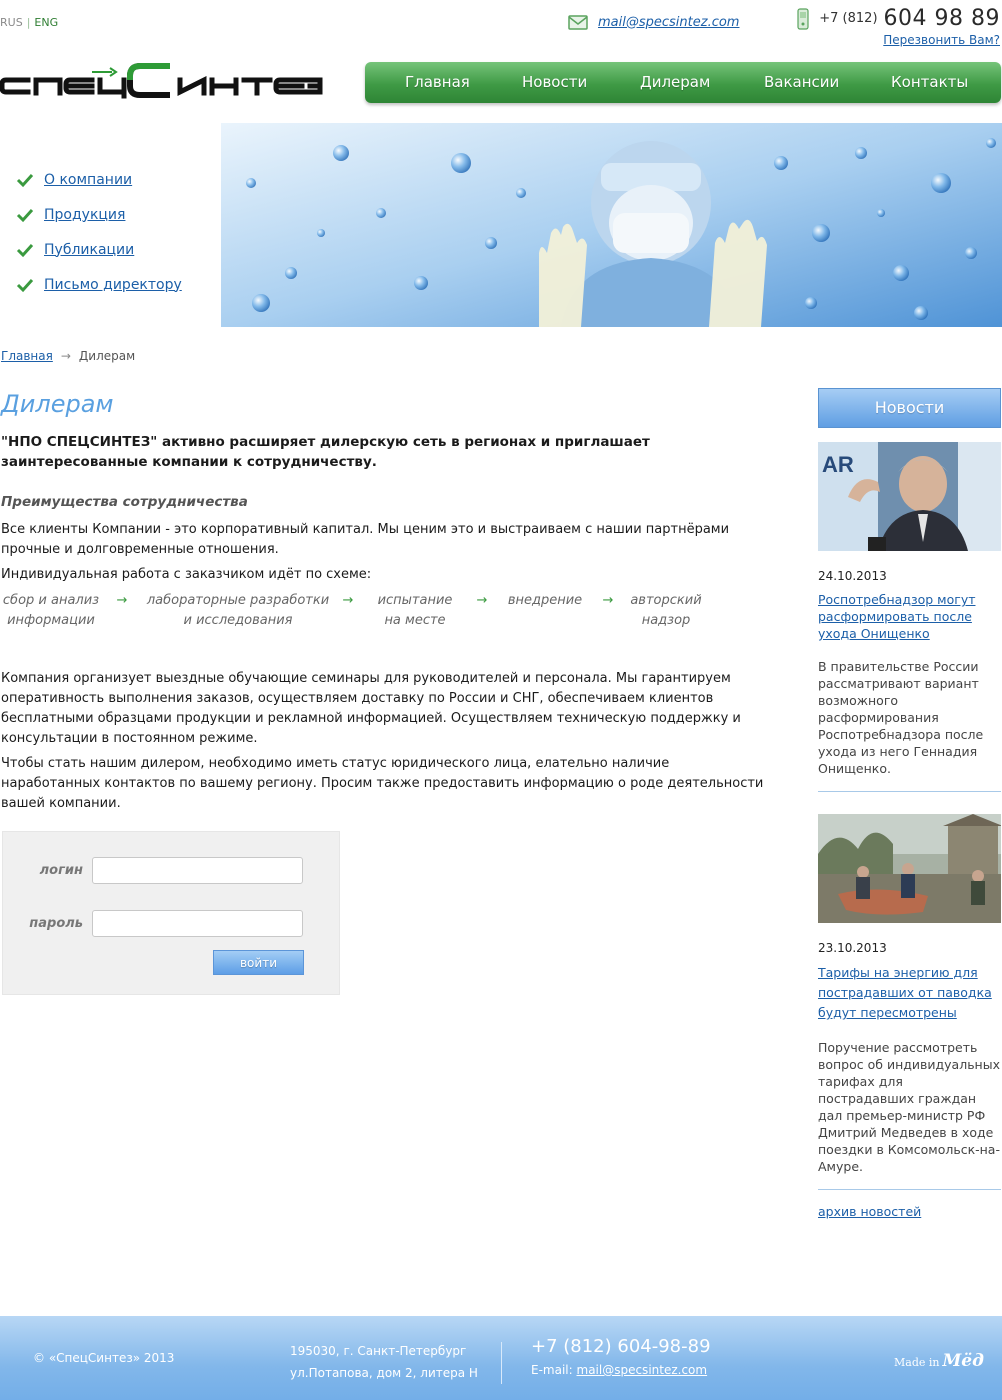  I want to click on footer-email: E-mail: mail@specsintez.com, so click(619, 1370).